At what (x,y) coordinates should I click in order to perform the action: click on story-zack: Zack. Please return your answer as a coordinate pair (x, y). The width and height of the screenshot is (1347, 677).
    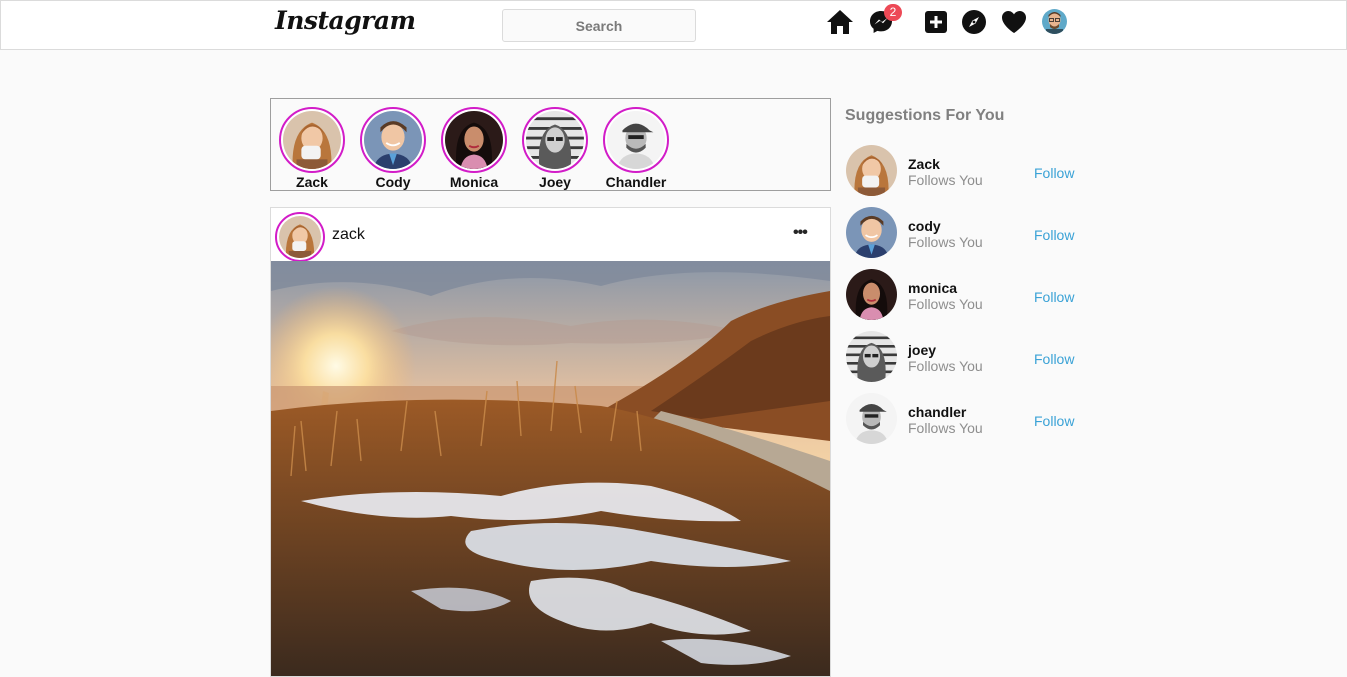
    Looking at the image, I should click on (312, 148).